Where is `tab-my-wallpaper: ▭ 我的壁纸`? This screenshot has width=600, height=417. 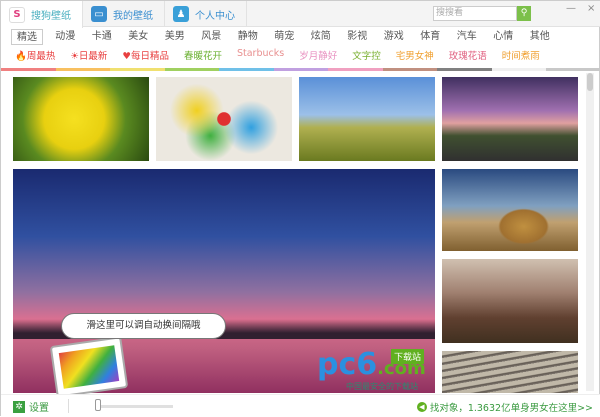 tab-my-wallpaper: ▭ 我的壁纸 is located at coordinates (124, 14).